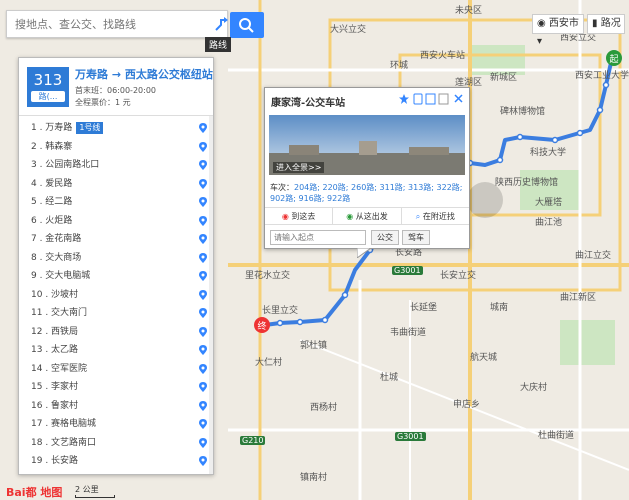 Image resolution: width=629 pixels, height=500 pixels. What do you see at coordinates (385, 237) in the screenshot?
I see `bus-search-button: 公交` at bounding box center [385, 237].